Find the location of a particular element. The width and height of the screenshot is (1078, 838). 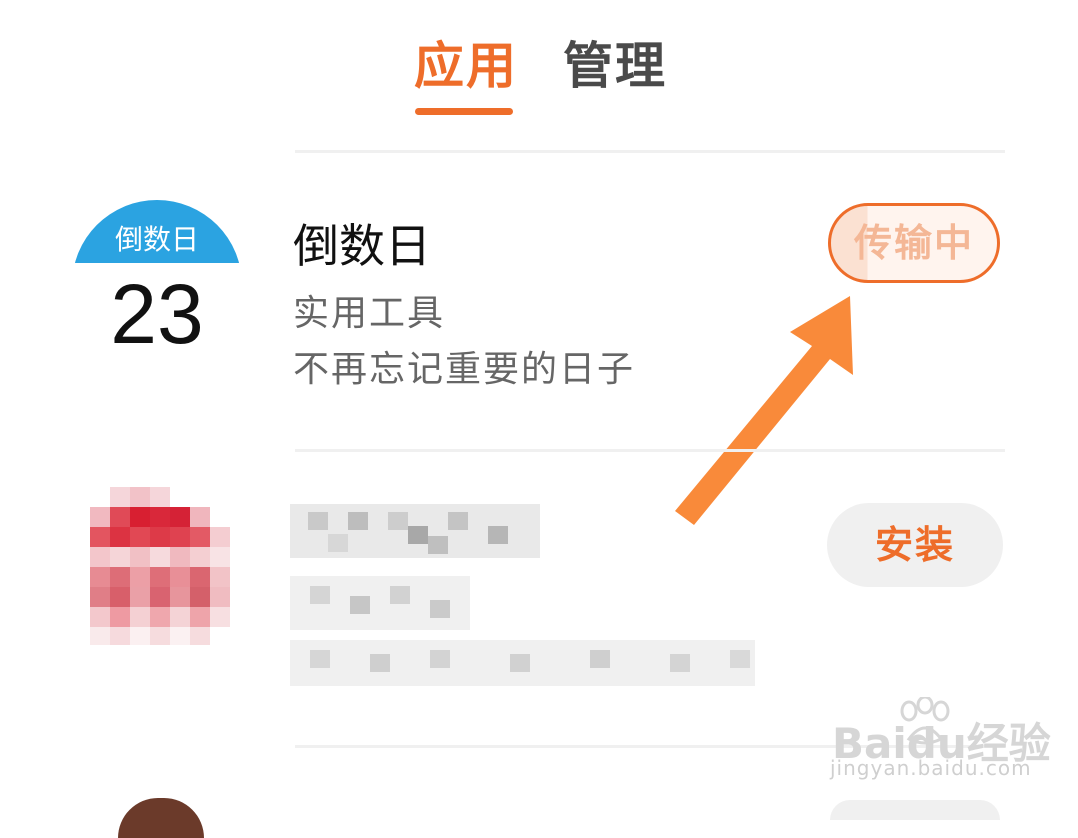

pixelated-app-icon is located at coordinates (160, 566).